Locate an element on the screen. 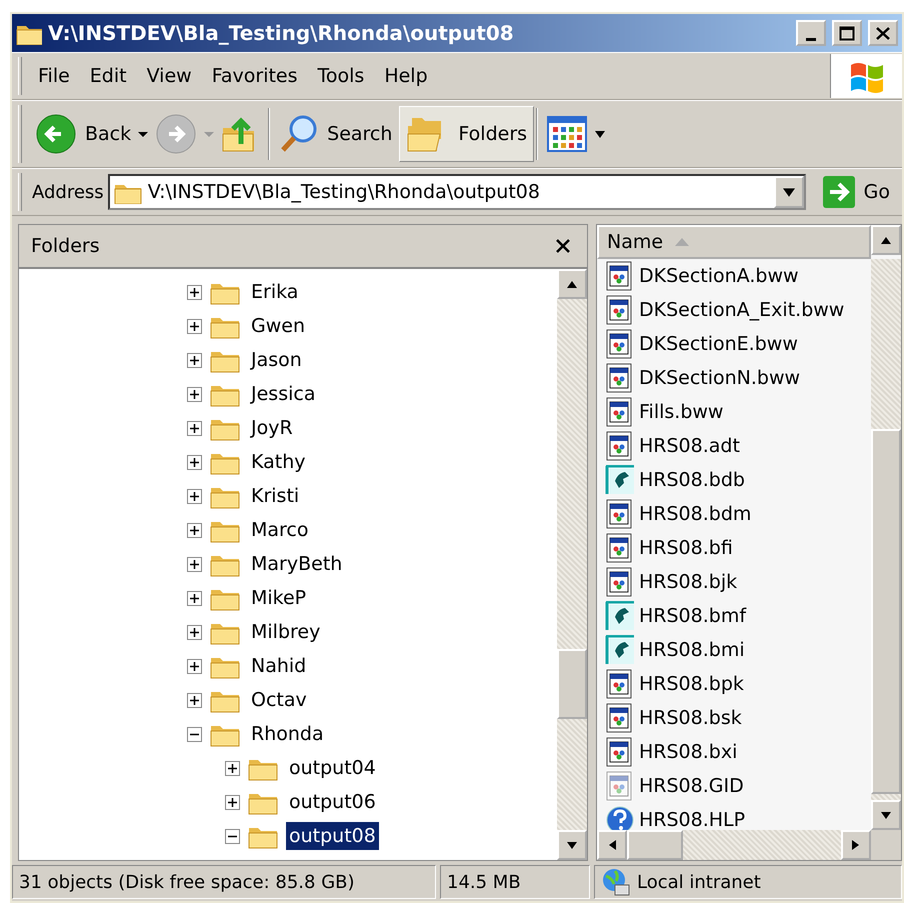  folder-item: output06 is located at coordinates (332, 802).